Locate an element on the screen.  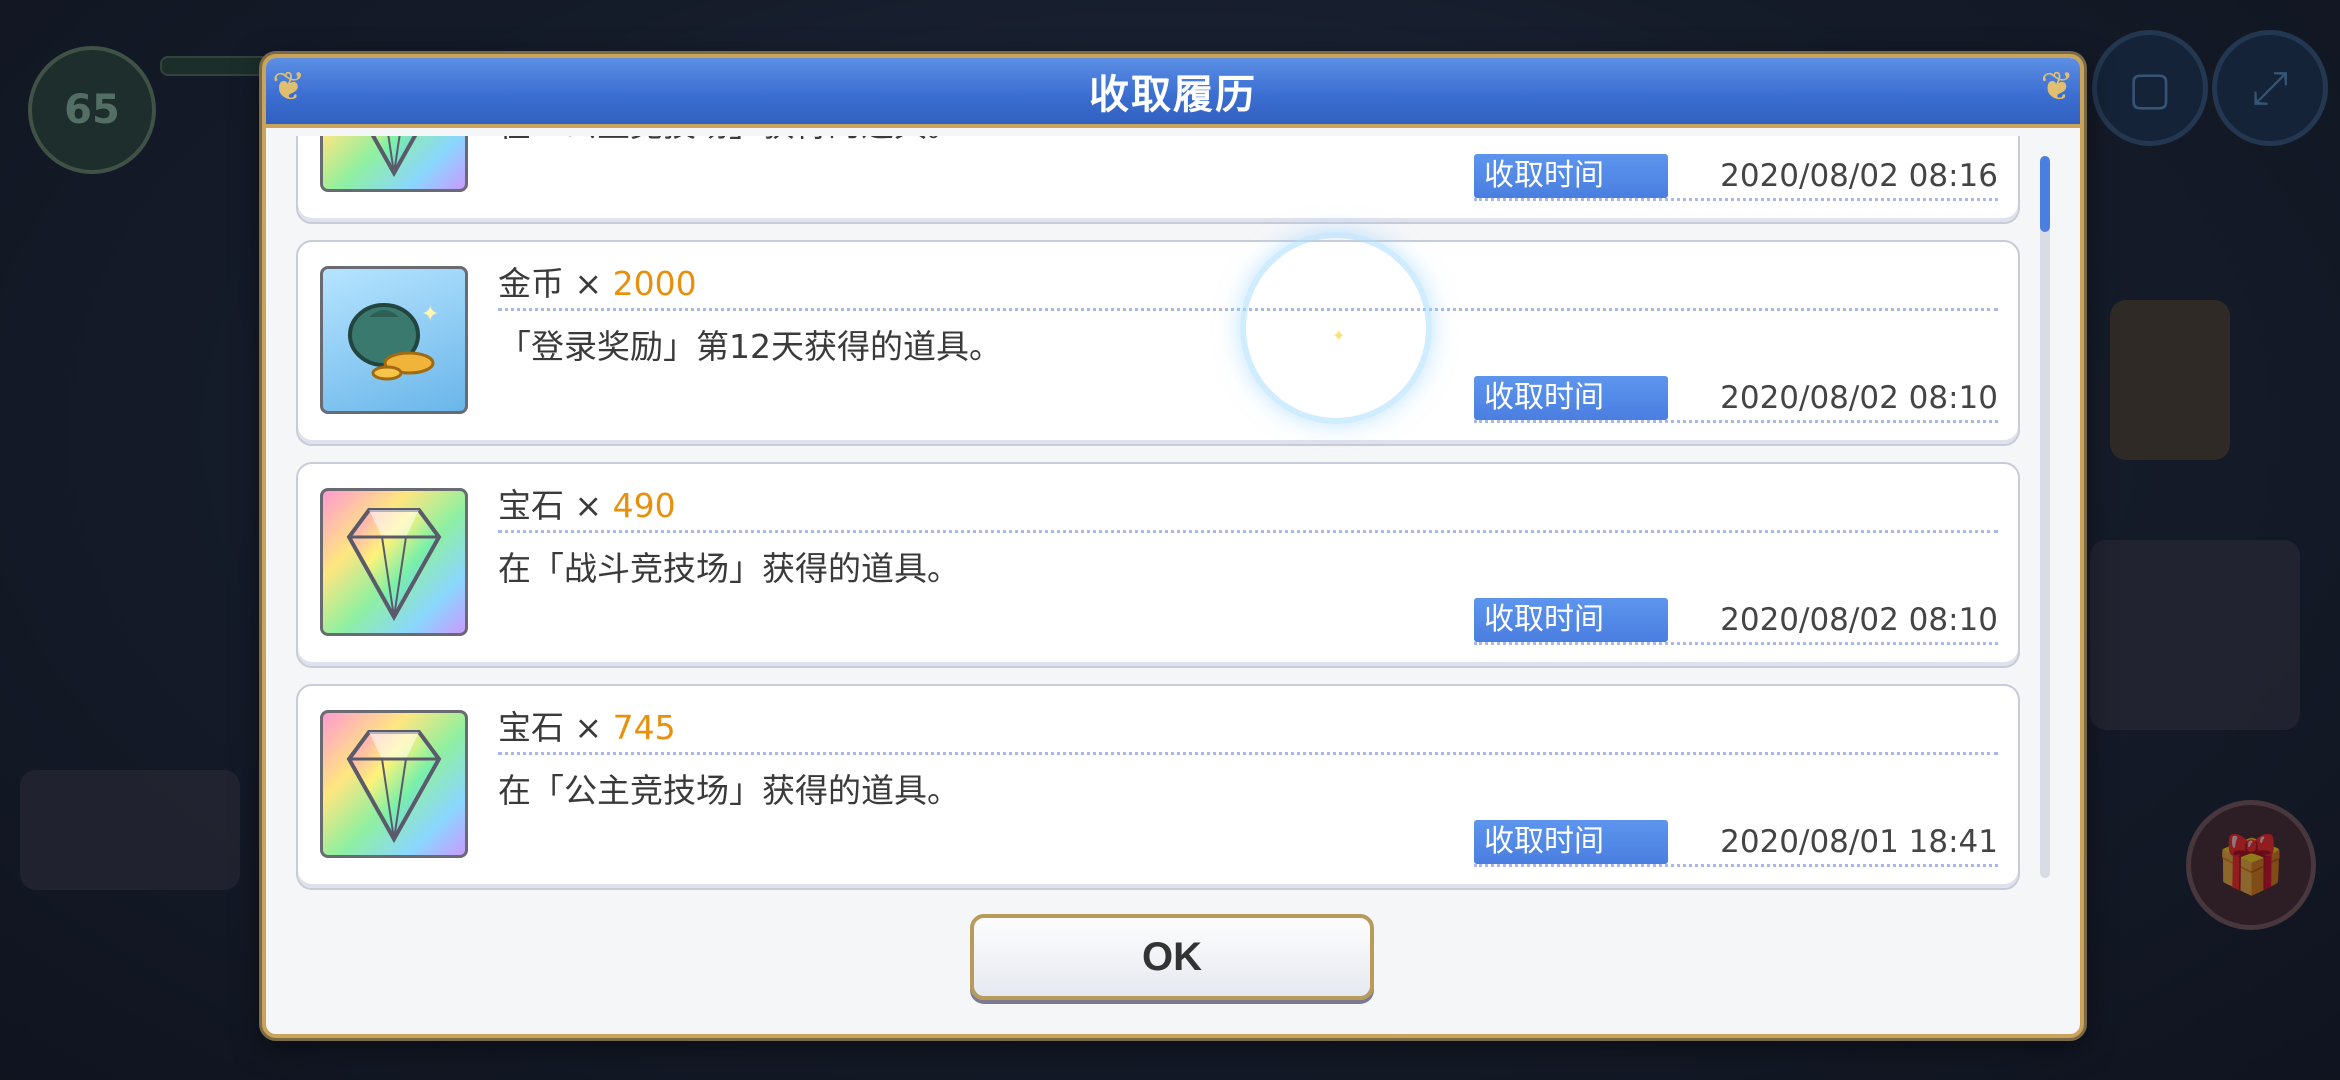
receive-time-row: 收取时间 2020/08/02 08:16 is located at coordinates (1736, 177).